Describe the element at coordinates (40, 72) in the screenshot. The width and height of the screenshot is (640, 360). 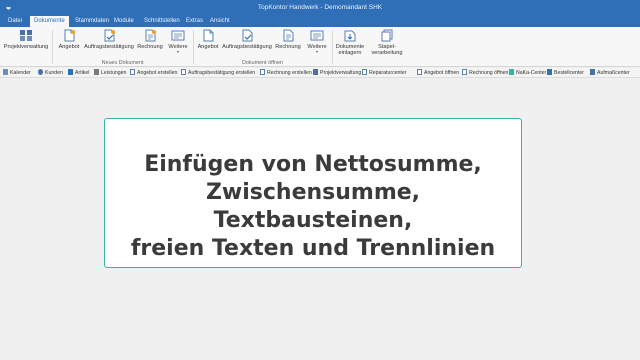
I see `customers-icon` at that location.